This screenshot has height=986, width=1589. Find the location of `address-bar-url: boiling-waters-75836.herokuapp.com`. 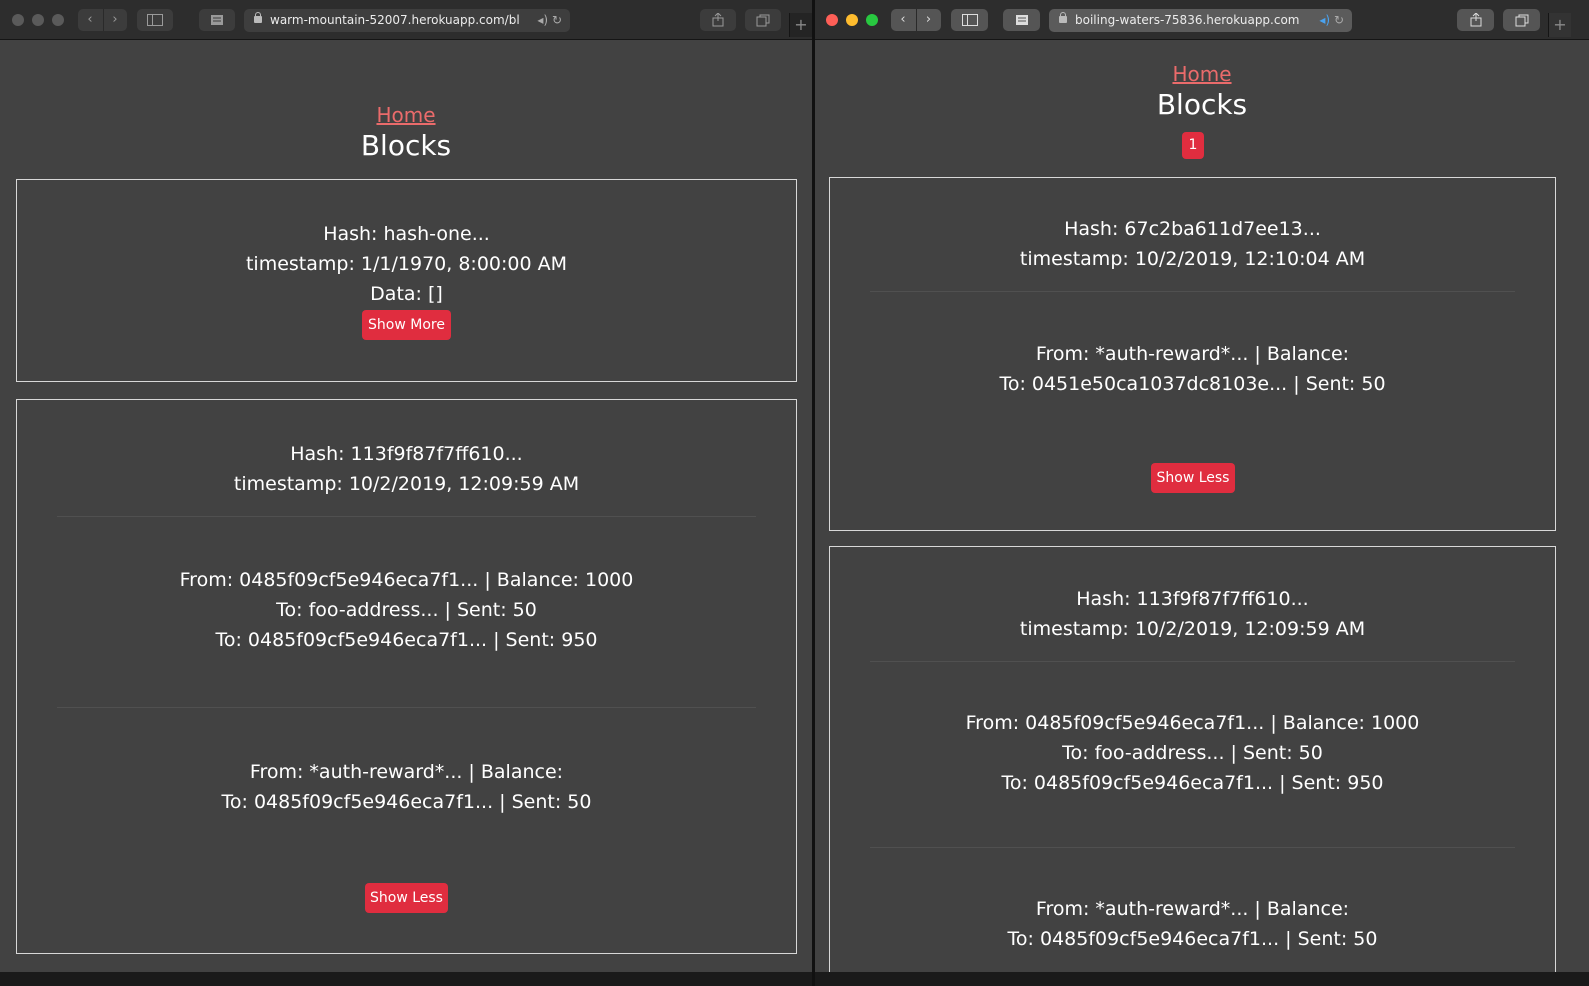

address-bar-url: boiling-waters-75836.herokuapp.com is located at coordinates (1187, 20).